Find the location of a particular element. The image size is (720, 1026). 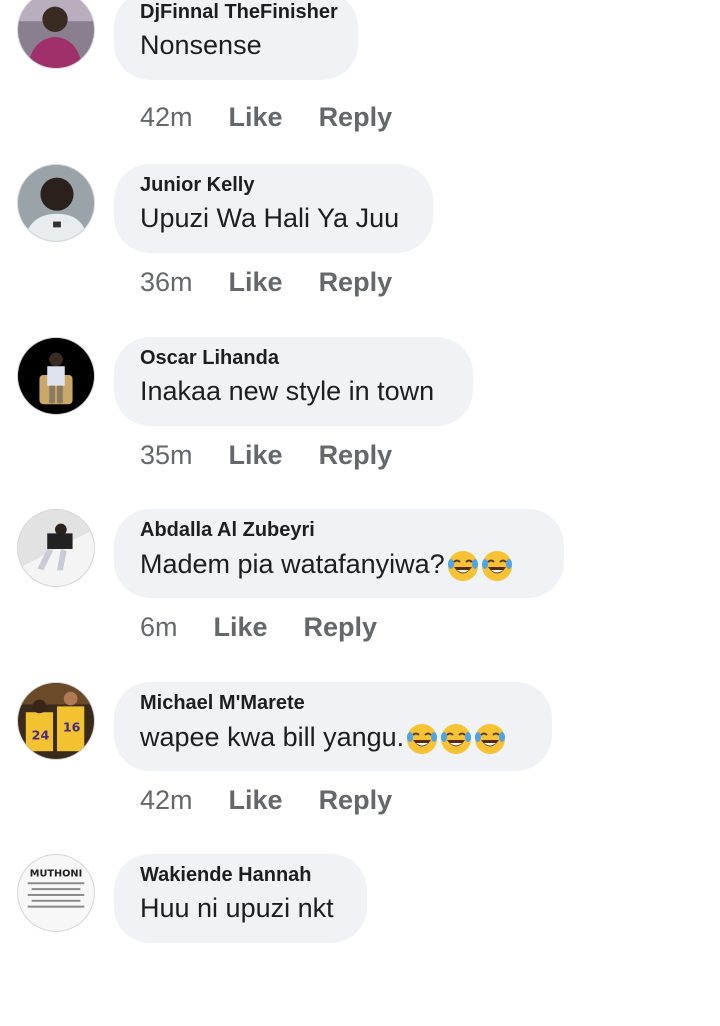

comment-text-body: Huu ni upuzi nkt is located at coordinates (237, 908).